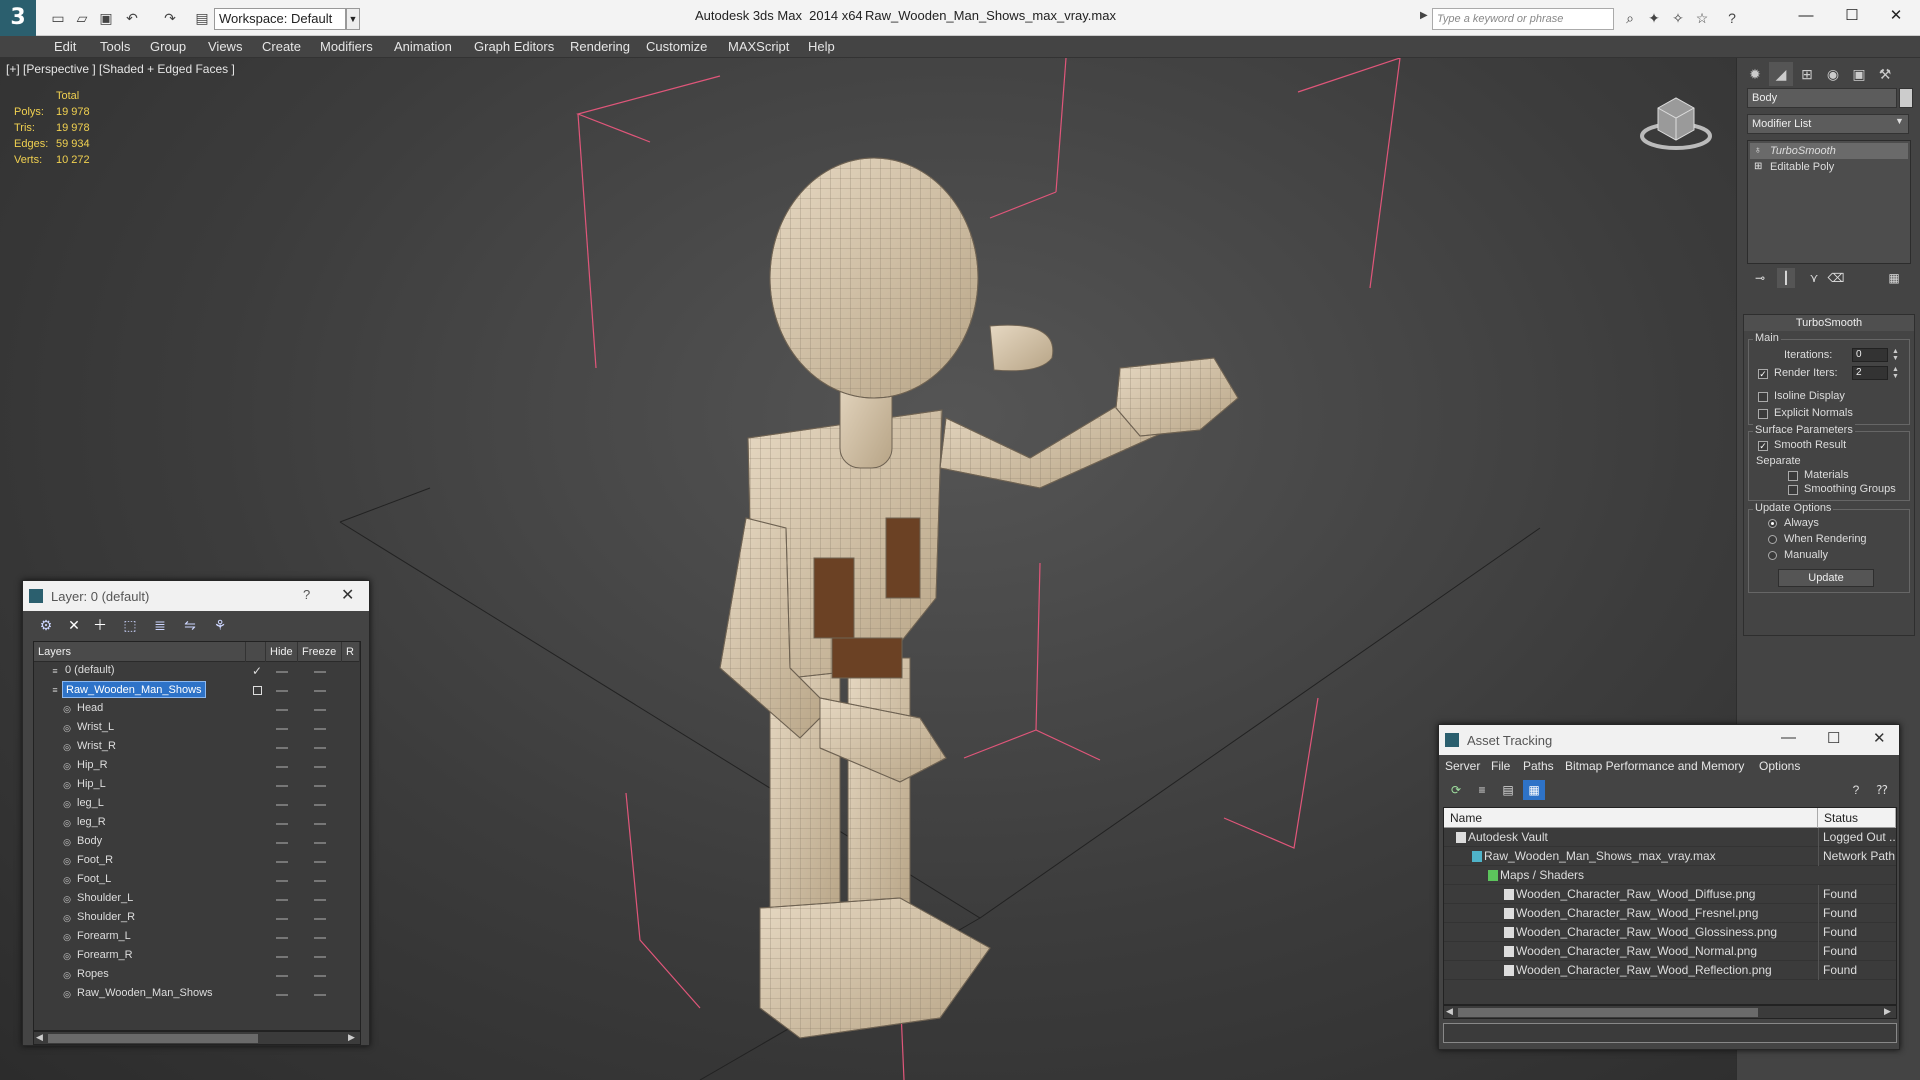 This screenshot has height=1080, width=1920. What do you see at coordinates (105, 955) in the screenshot?
I see `layer-name: Forearm_R` at bounding box center [105, 955].